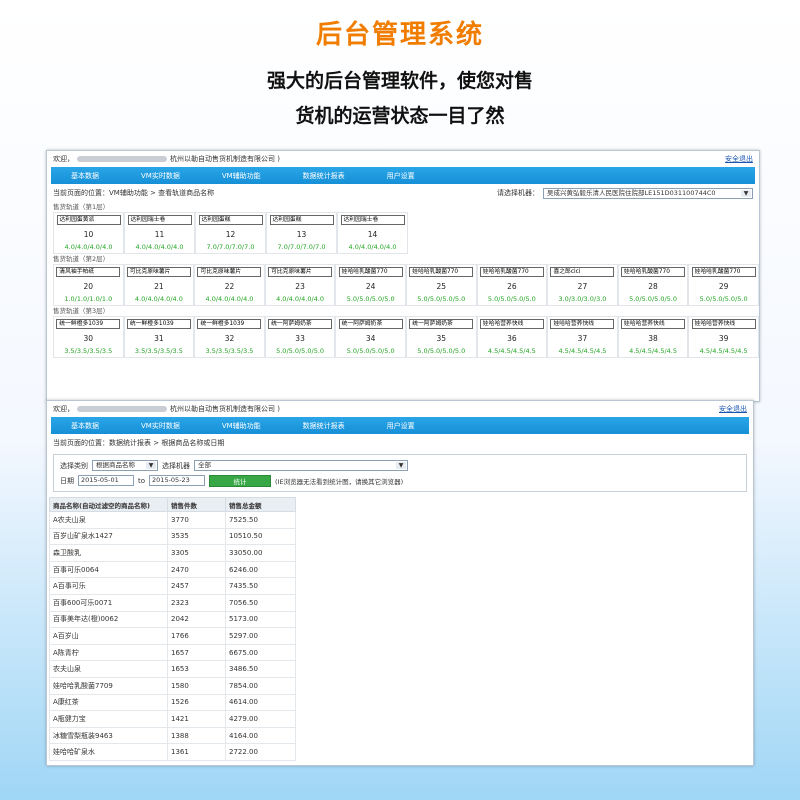 Image resolution: width=800 pixels, height=800 pixels. Describe the element at coordinates (134, 193) in the screenshot. I see `breadcrumb: 当前页面的位置：VM辅助功能 > 查看轨道商品名称` at that location.